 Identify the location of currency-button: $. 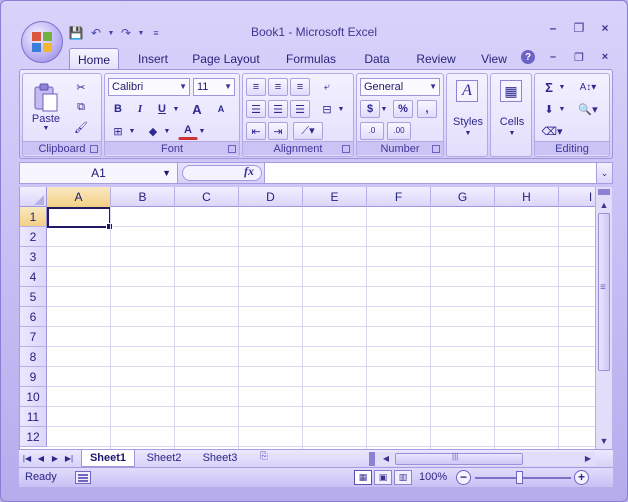
(370, 109).